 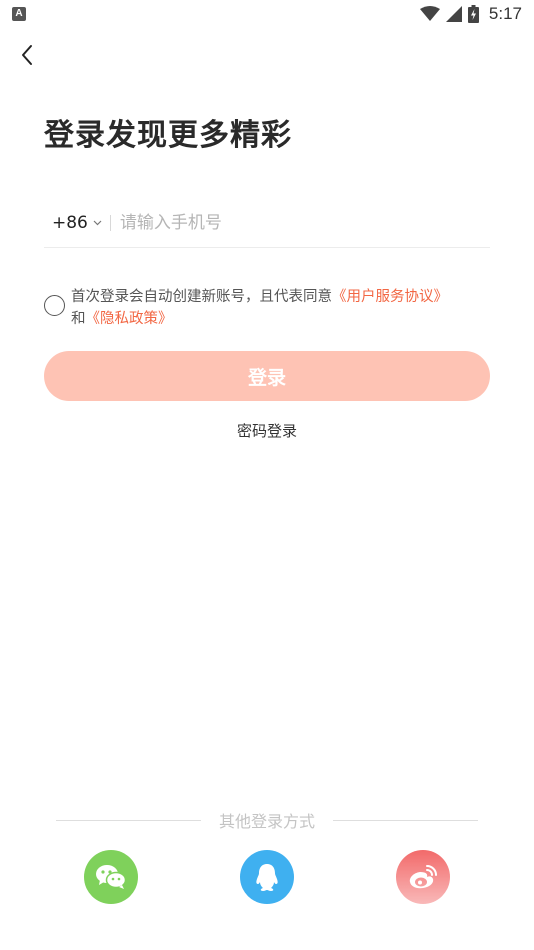 I want to click on agreement-text-and: 和, so click(x=78, y=319).